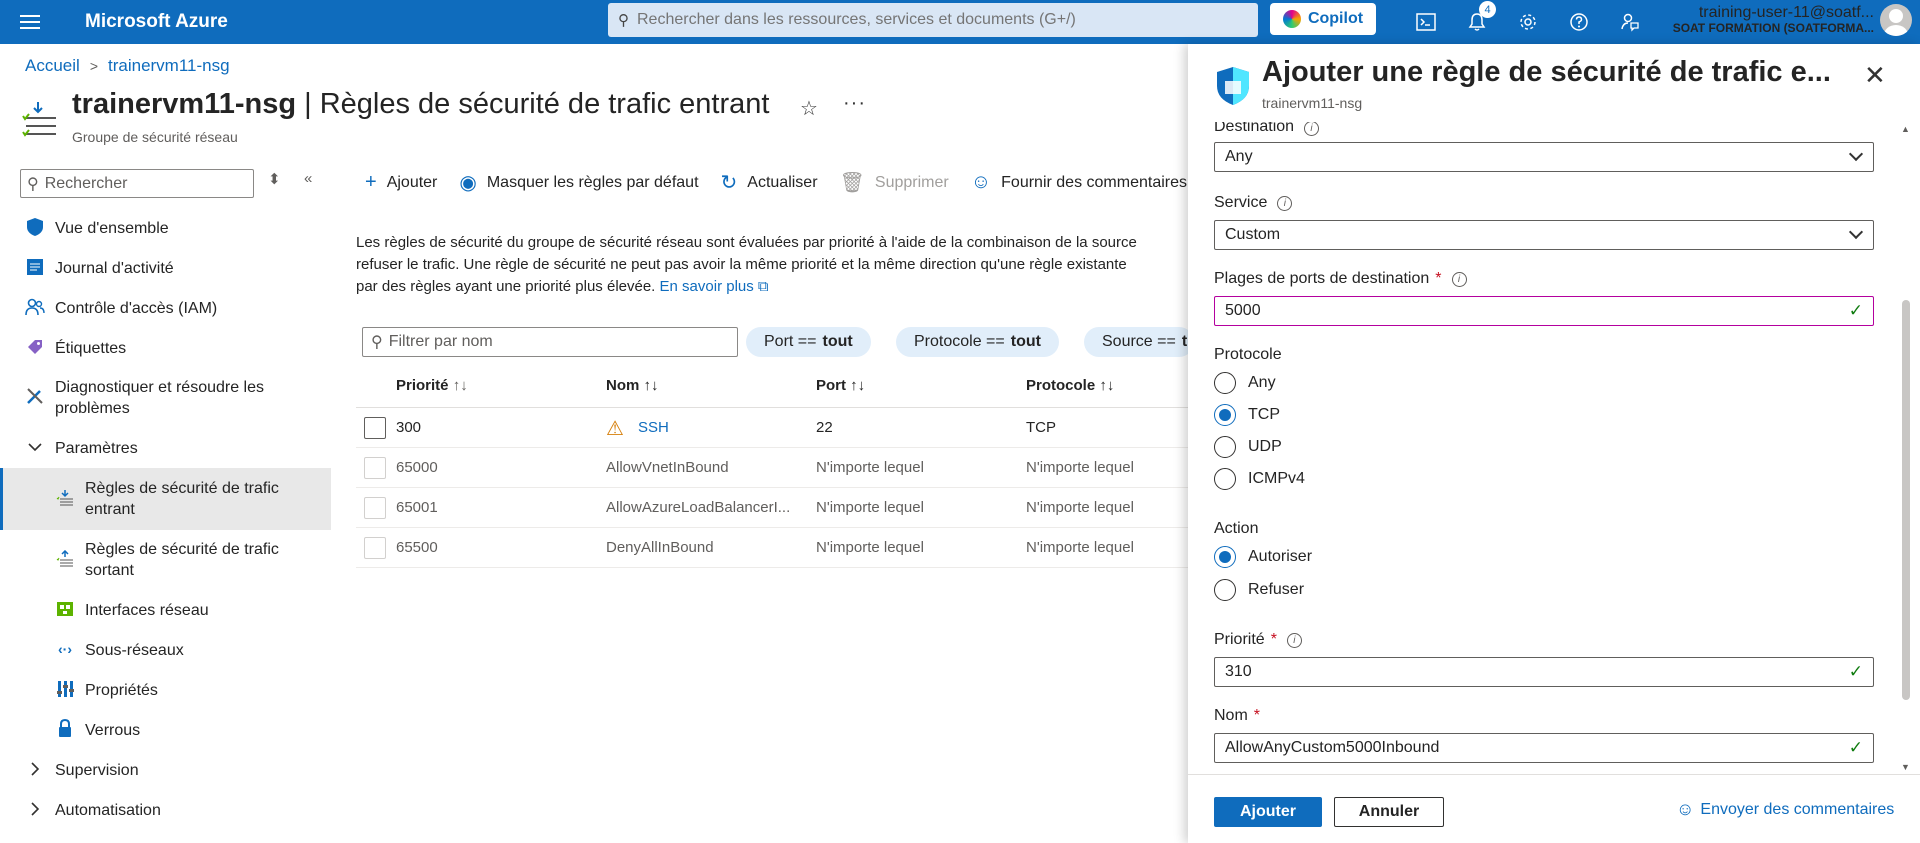 The image size is (1920, 843). What do you see at coordinates (840, 385) in the screenshot?
I see `col-port: Port ↑↓` at bounding box center [840, 385].